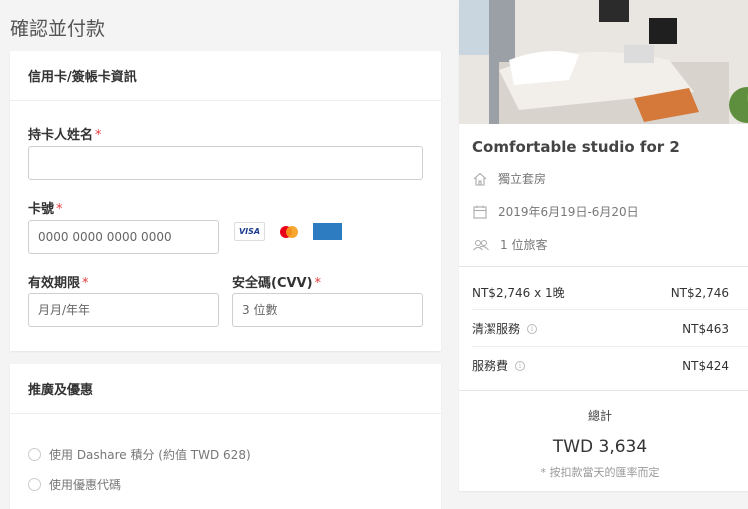  I want to click on expiry-label: 有效期限 *, so click(58, 283).